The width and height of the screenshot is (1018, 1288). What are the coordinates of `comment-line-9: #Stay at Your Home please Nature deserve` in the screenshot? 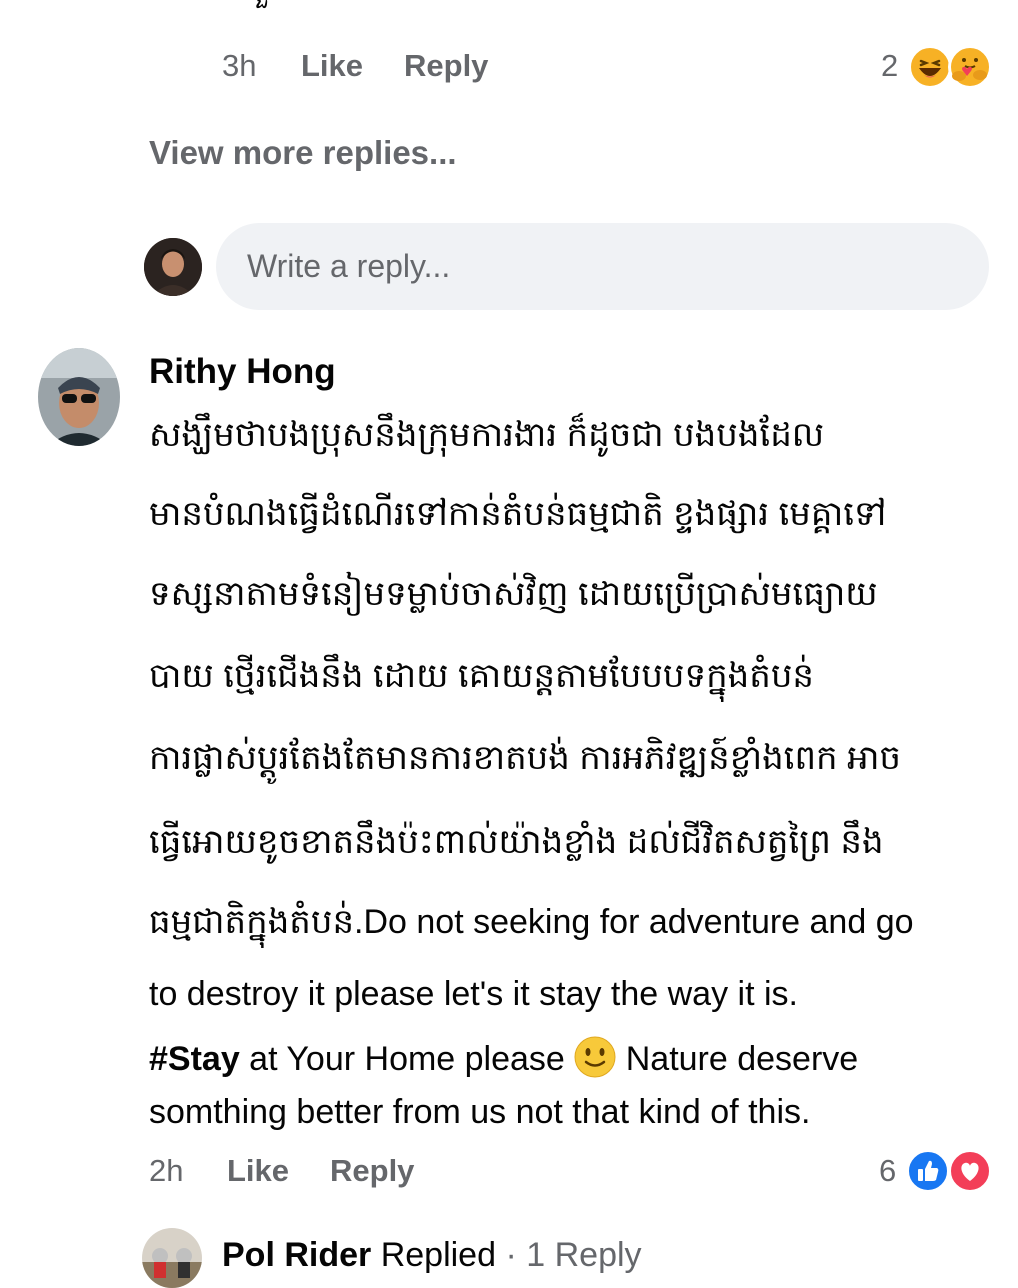 It's located at (503, 1058).